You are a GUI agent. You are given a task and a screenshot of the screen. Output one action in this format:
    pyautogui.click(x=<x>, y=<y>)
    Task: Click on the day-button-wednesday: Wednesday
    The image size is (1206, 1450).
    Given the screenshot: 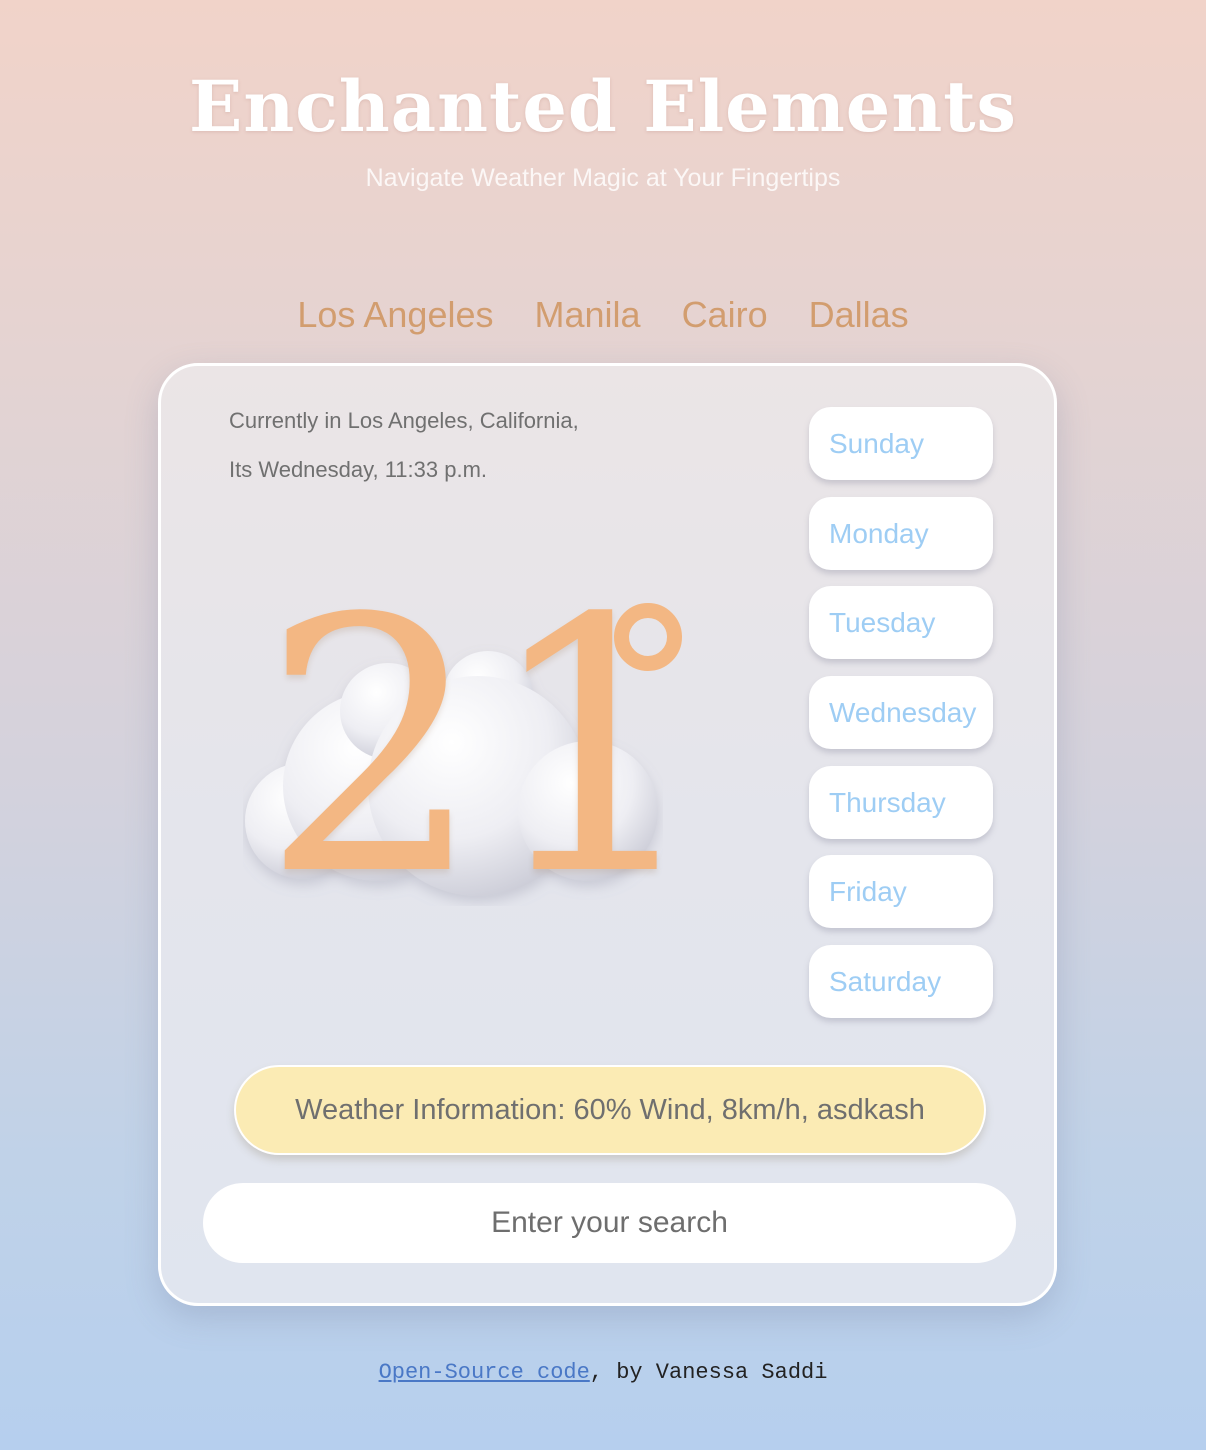 What is the action you would take?
    pyautogui.click(x=901, y=712)
    